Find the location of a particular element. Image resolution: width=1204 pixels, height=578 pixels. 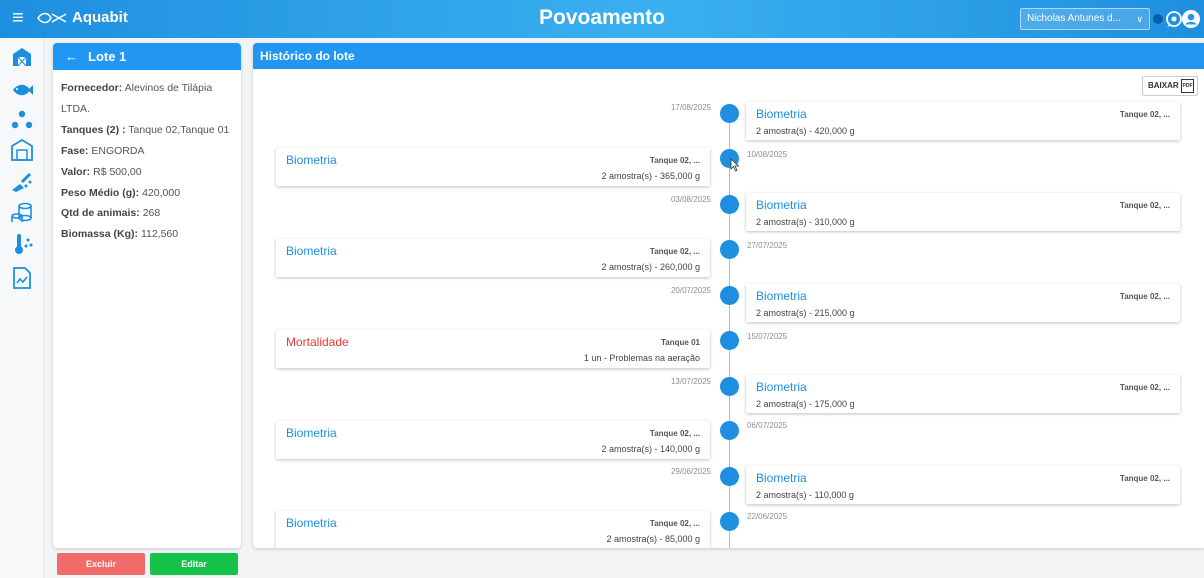

info-tanques: Tanques (2) : Tanque 02,Tanque 01 is located at coordinates (145, 129).